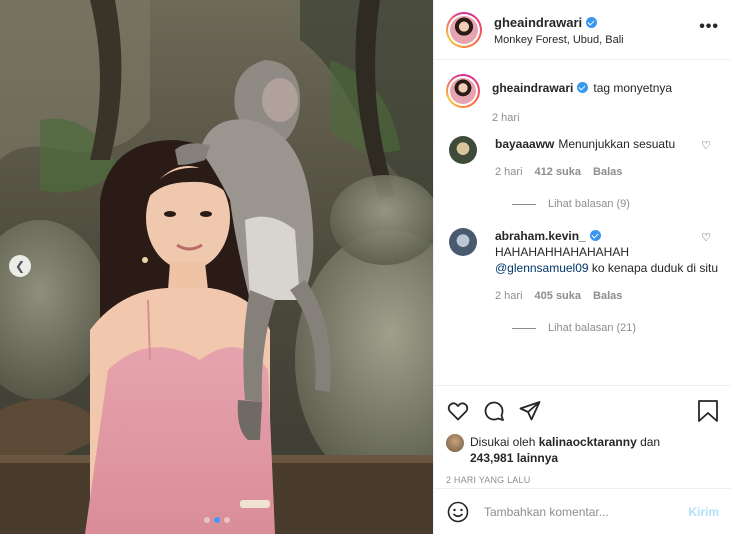  Describe the element at coordinates (494, 411) in the screenshot. I see `comment-bubble-icon` at that location.